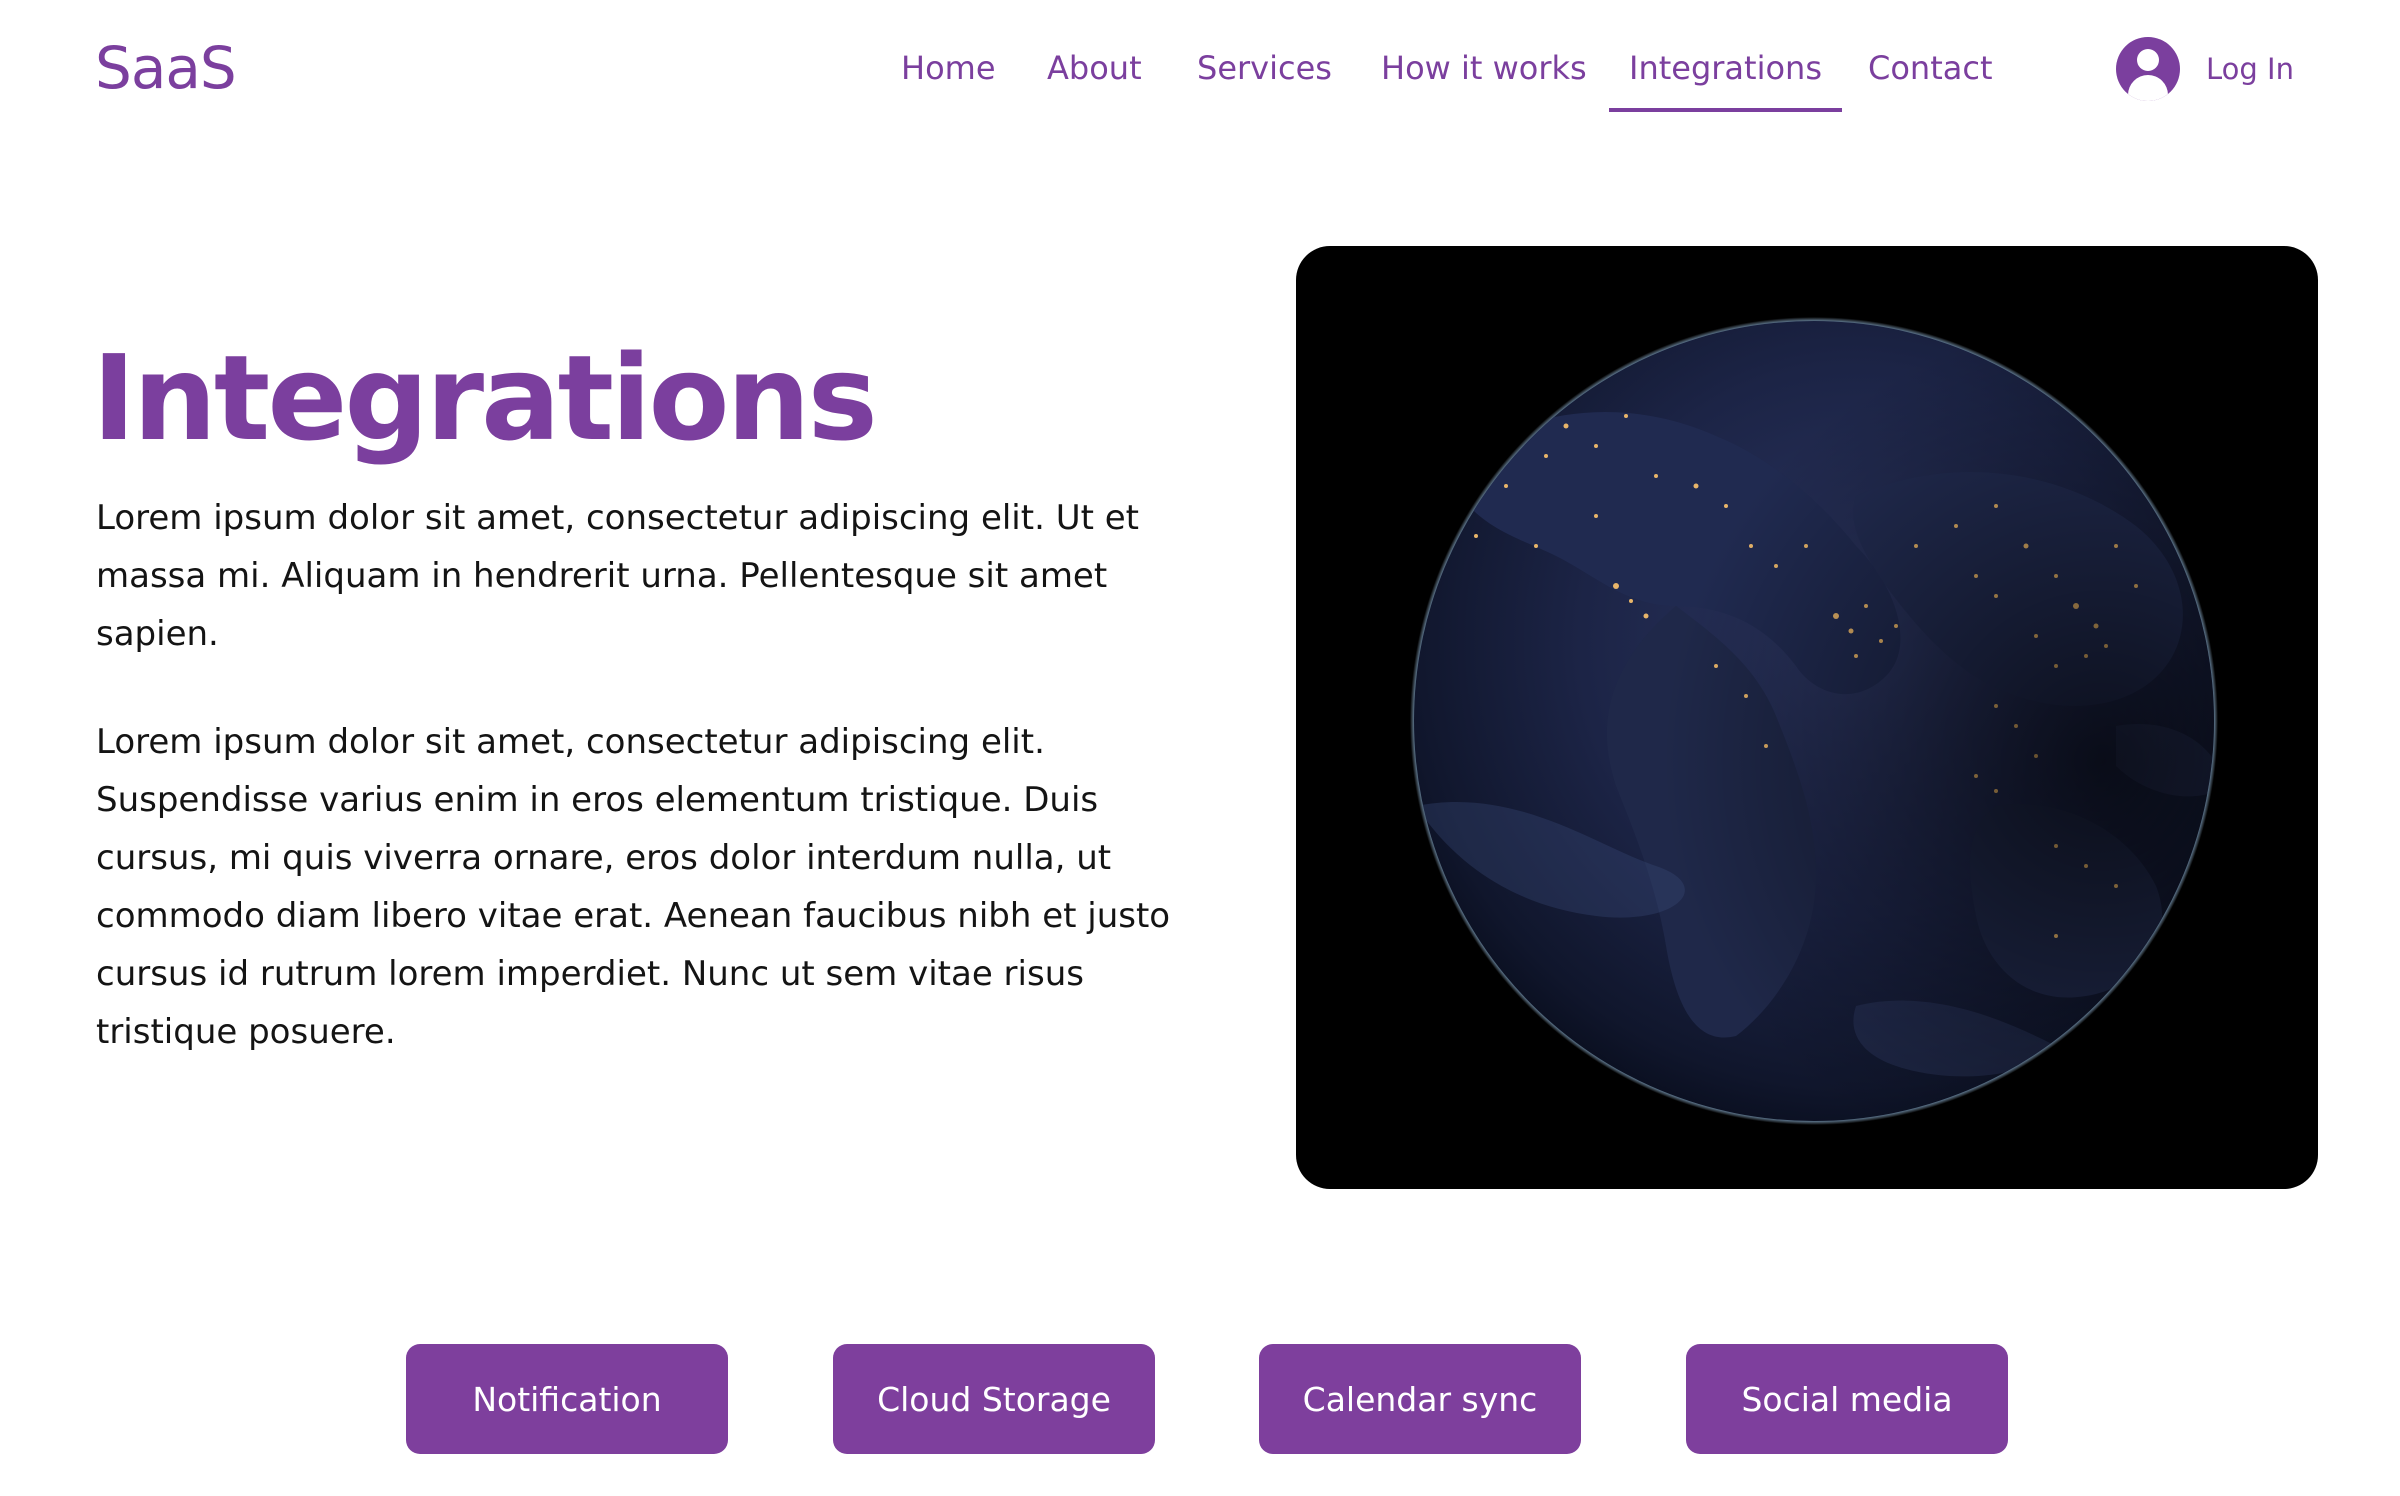  I want to click on nav-item-home: Home, so click(948, 68).